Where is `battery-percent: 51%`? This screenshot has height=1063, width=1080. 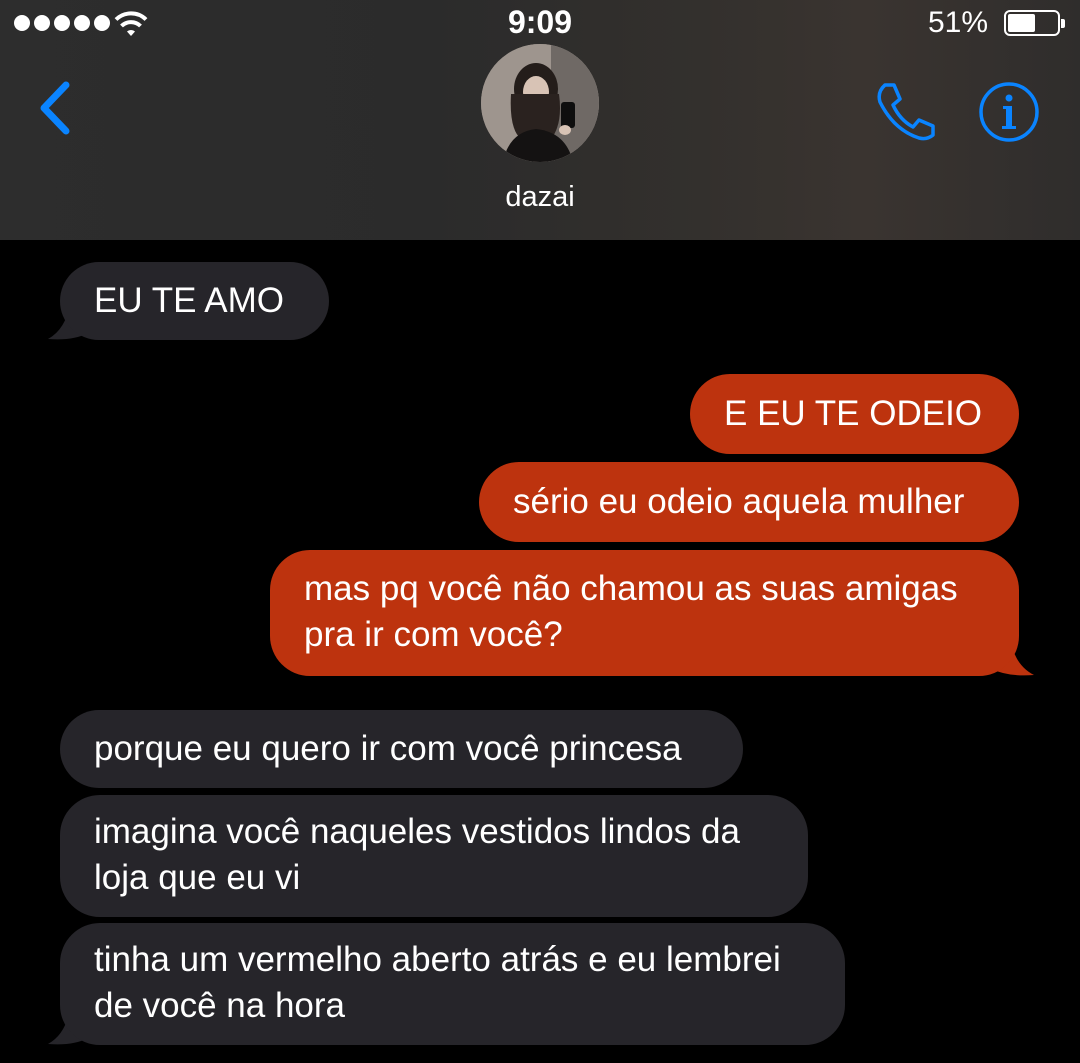
battery-percent: 51% is located at coordinates (957, 22).